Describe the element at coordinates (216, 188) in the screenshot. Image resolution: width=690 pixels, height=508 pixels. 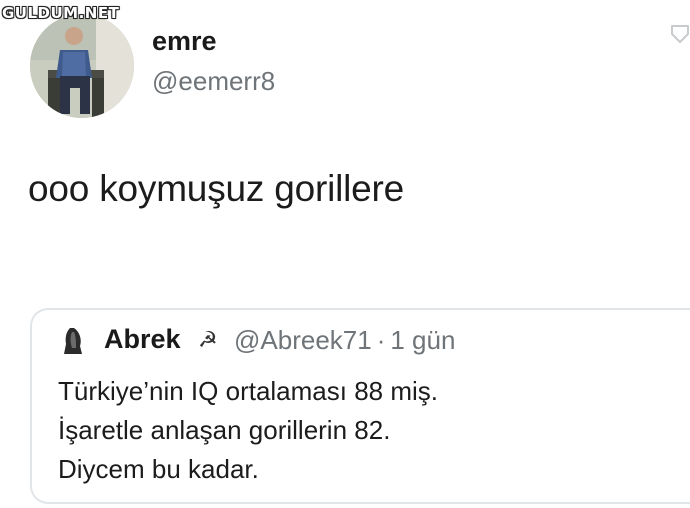
I see `tweet-text: ooo koymuşuz gorillere` at that location.